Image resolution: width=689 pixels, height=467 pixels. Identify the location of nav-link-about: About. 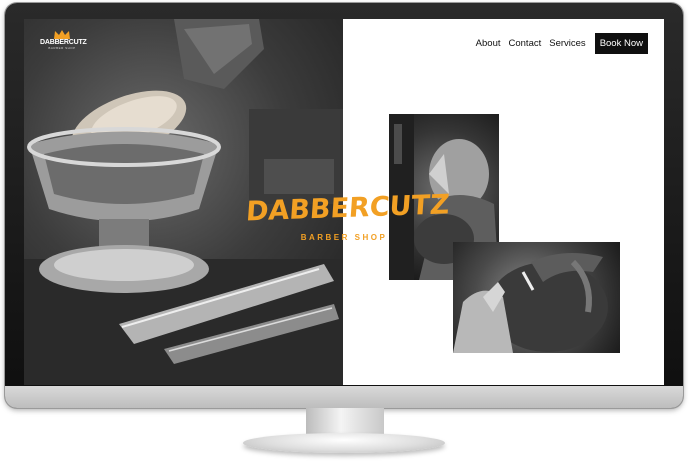
(488, 43).